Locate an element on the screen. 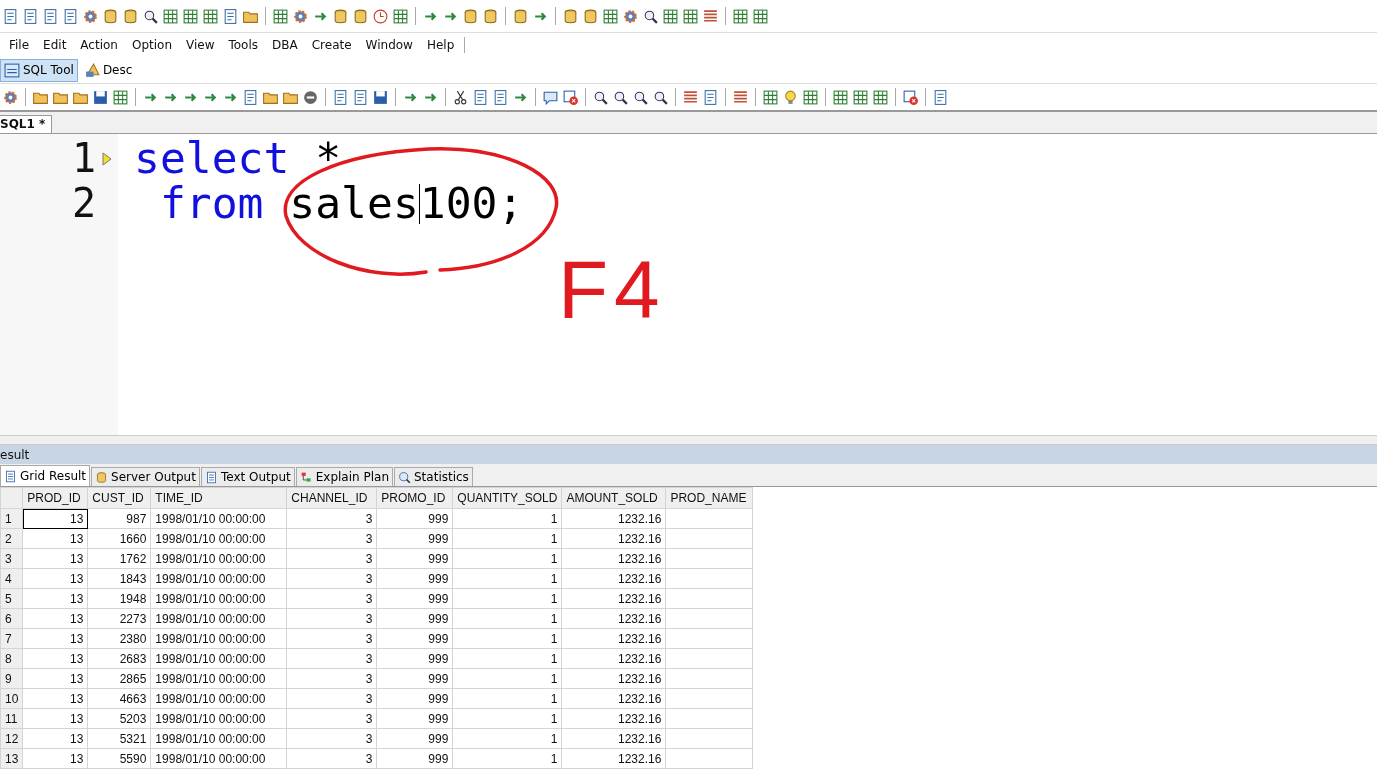 This screenshot has height=769, width=1377. table-cell: 2865 is located at coordinates (119, 678).